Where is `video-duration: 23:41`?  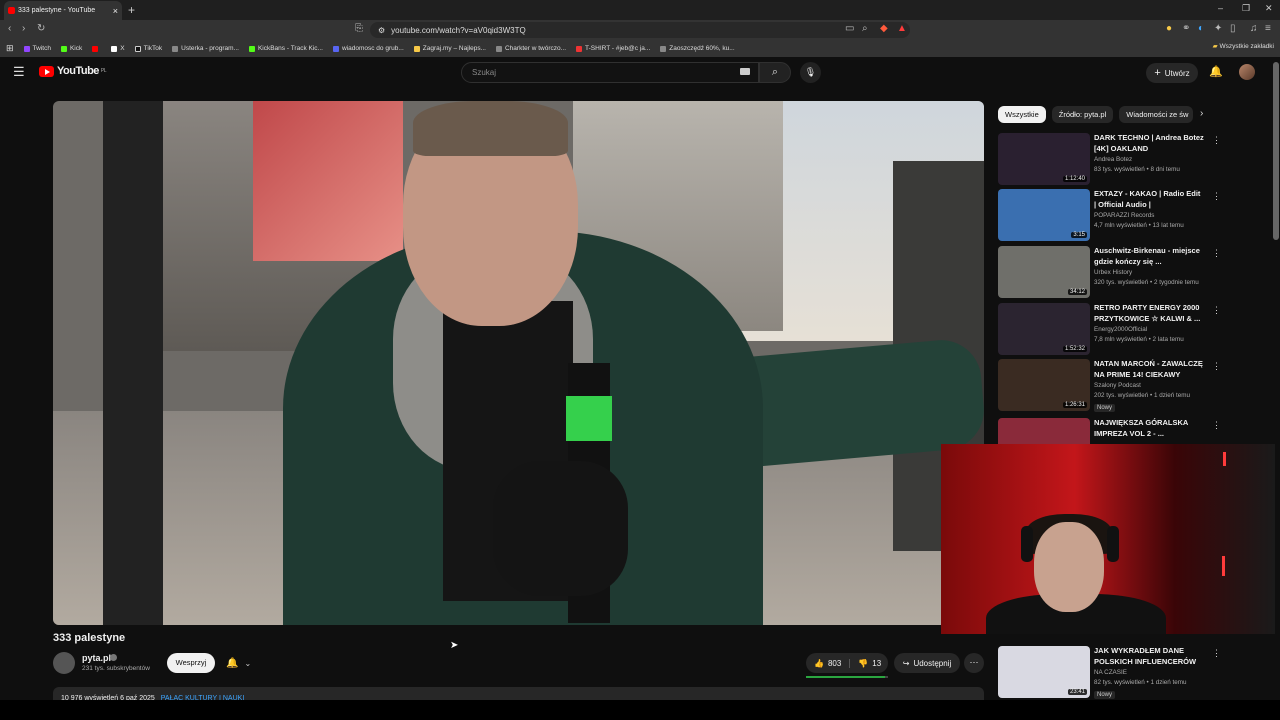
video-duration: 23:41 is located at coordinates (1077, 692).